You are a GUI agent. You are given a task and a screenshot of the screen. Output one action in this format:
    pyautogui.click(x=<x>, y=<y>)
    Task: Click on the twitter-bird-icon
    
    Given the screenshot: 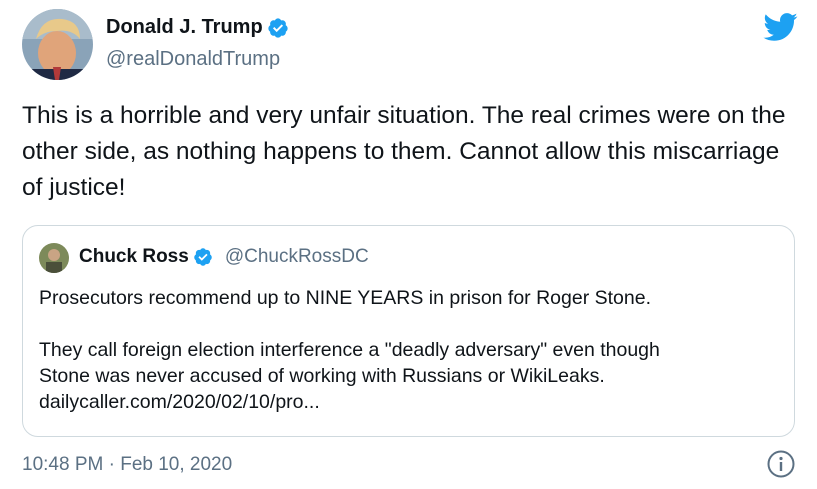 What is the action you would take?
    pyautogui.click(x=780, y=27)
    